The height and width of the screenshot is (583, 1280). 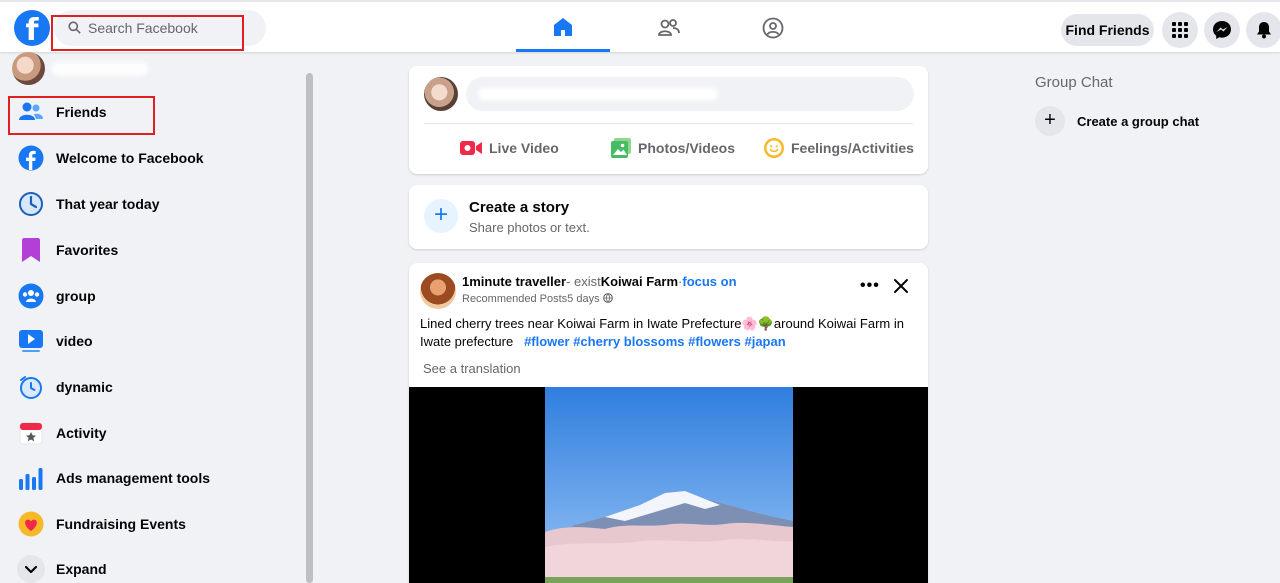 I want to click on live-video-label: Live Video, so click(x=524, y=148).